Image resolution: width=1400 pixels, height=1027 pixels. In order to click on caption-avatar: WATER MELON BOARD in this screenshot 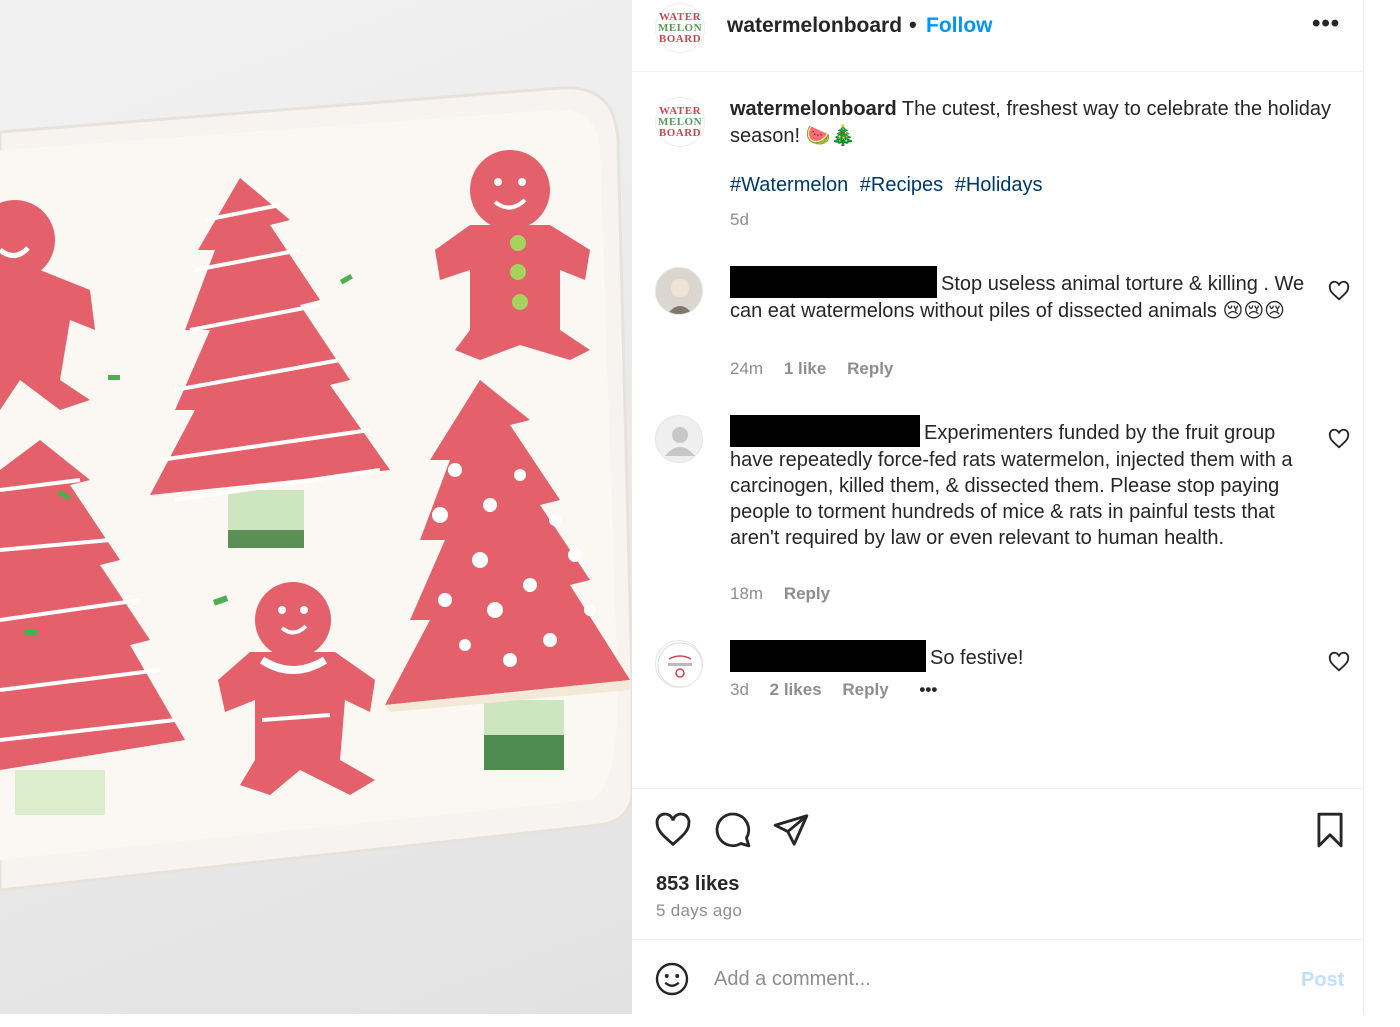, I will do `click(680, 122)`.